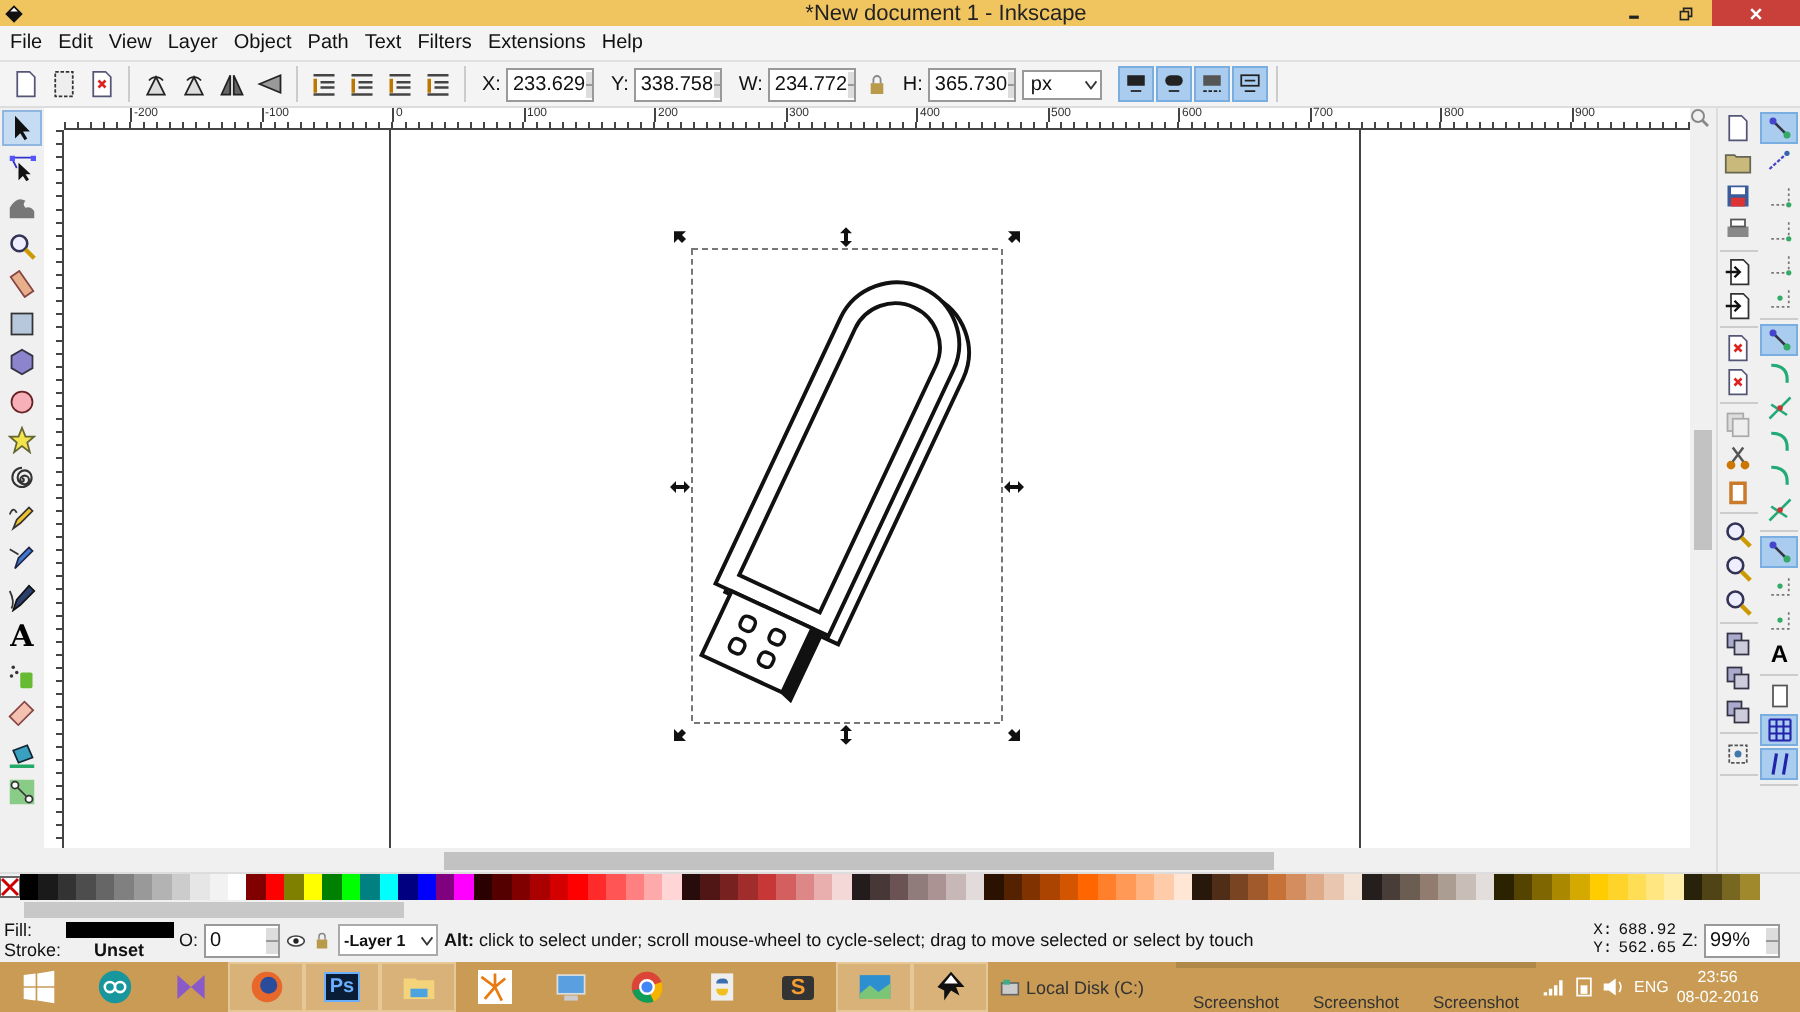 Image resolution: width=1800 pixels, height=1012 pixels. Describe the element at coordinates (1062, 84) in the screenshot. I see `unit-dropdown: px` at that location.